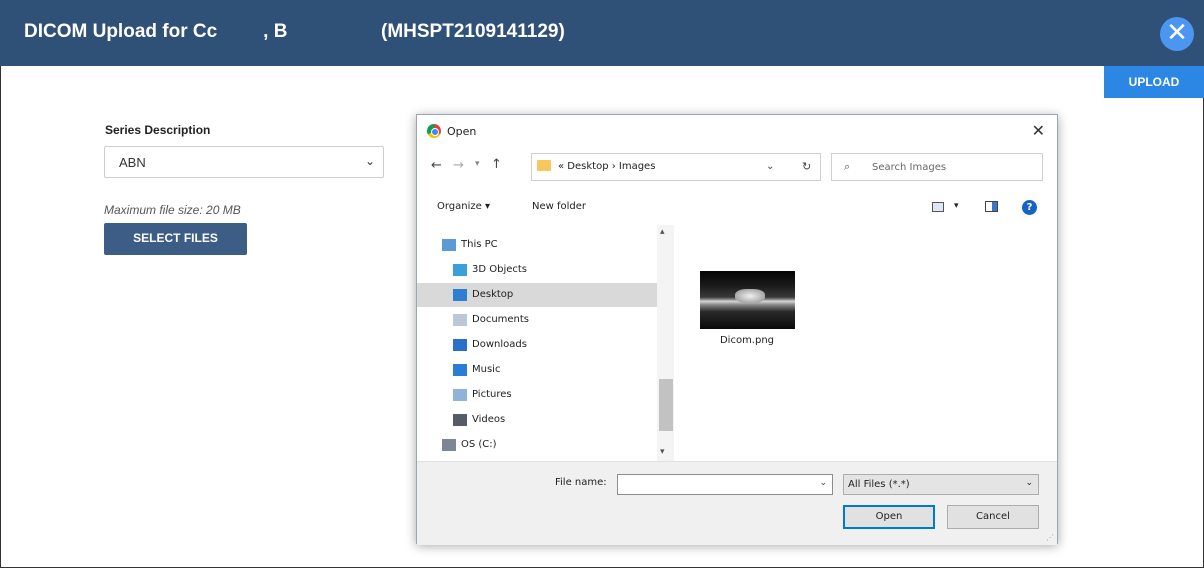 The image size is (1204, 568). What do you see at coordinates (537, 445) in the screenshot?
I see `nav-item: OS (C:)` at bounding box center [537, 445].